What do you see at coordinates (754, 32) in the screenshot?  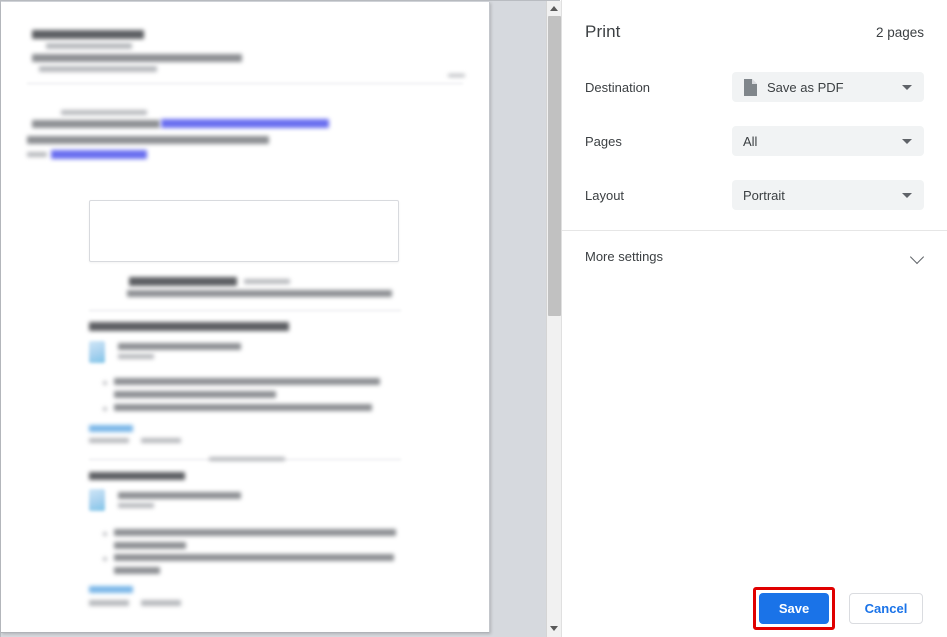 I see `panel-header: Print 2 pages` at bounding box center [754, 32].